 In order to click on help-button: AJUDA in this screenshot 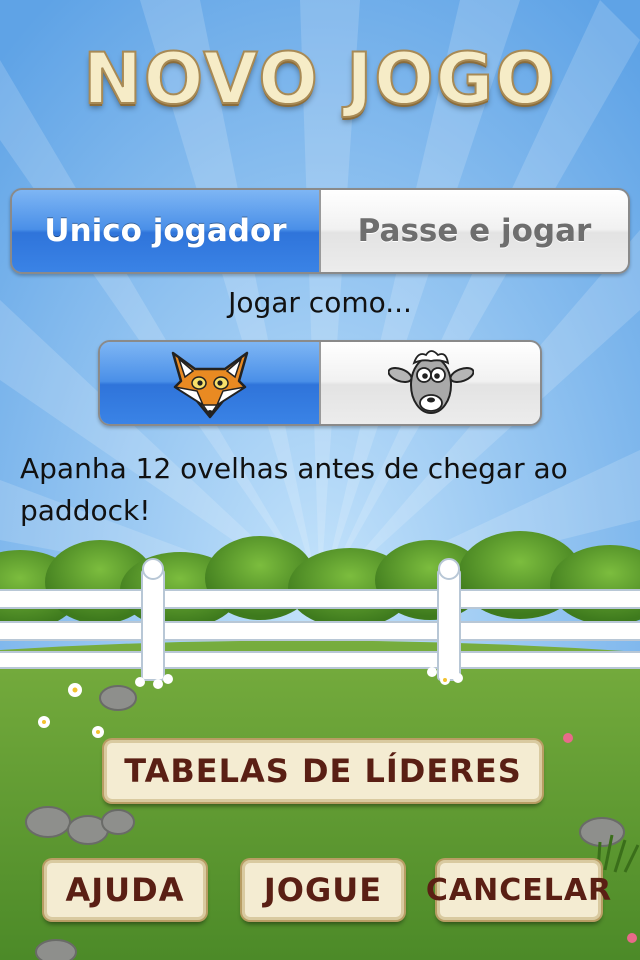, I will do `click(125, 890)`.